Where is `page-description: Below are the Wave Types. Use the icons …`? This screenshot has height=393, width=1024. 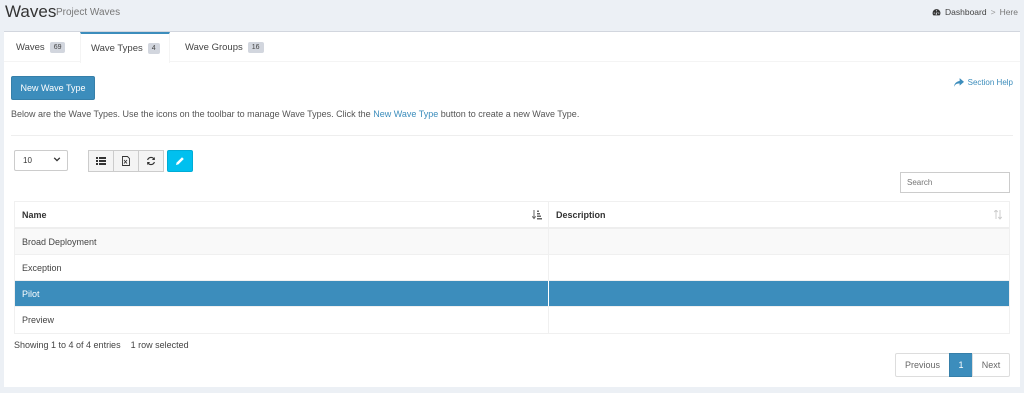
page-description: Below are the Wave Types. Use the icons … is located at coordinates (295, 114).